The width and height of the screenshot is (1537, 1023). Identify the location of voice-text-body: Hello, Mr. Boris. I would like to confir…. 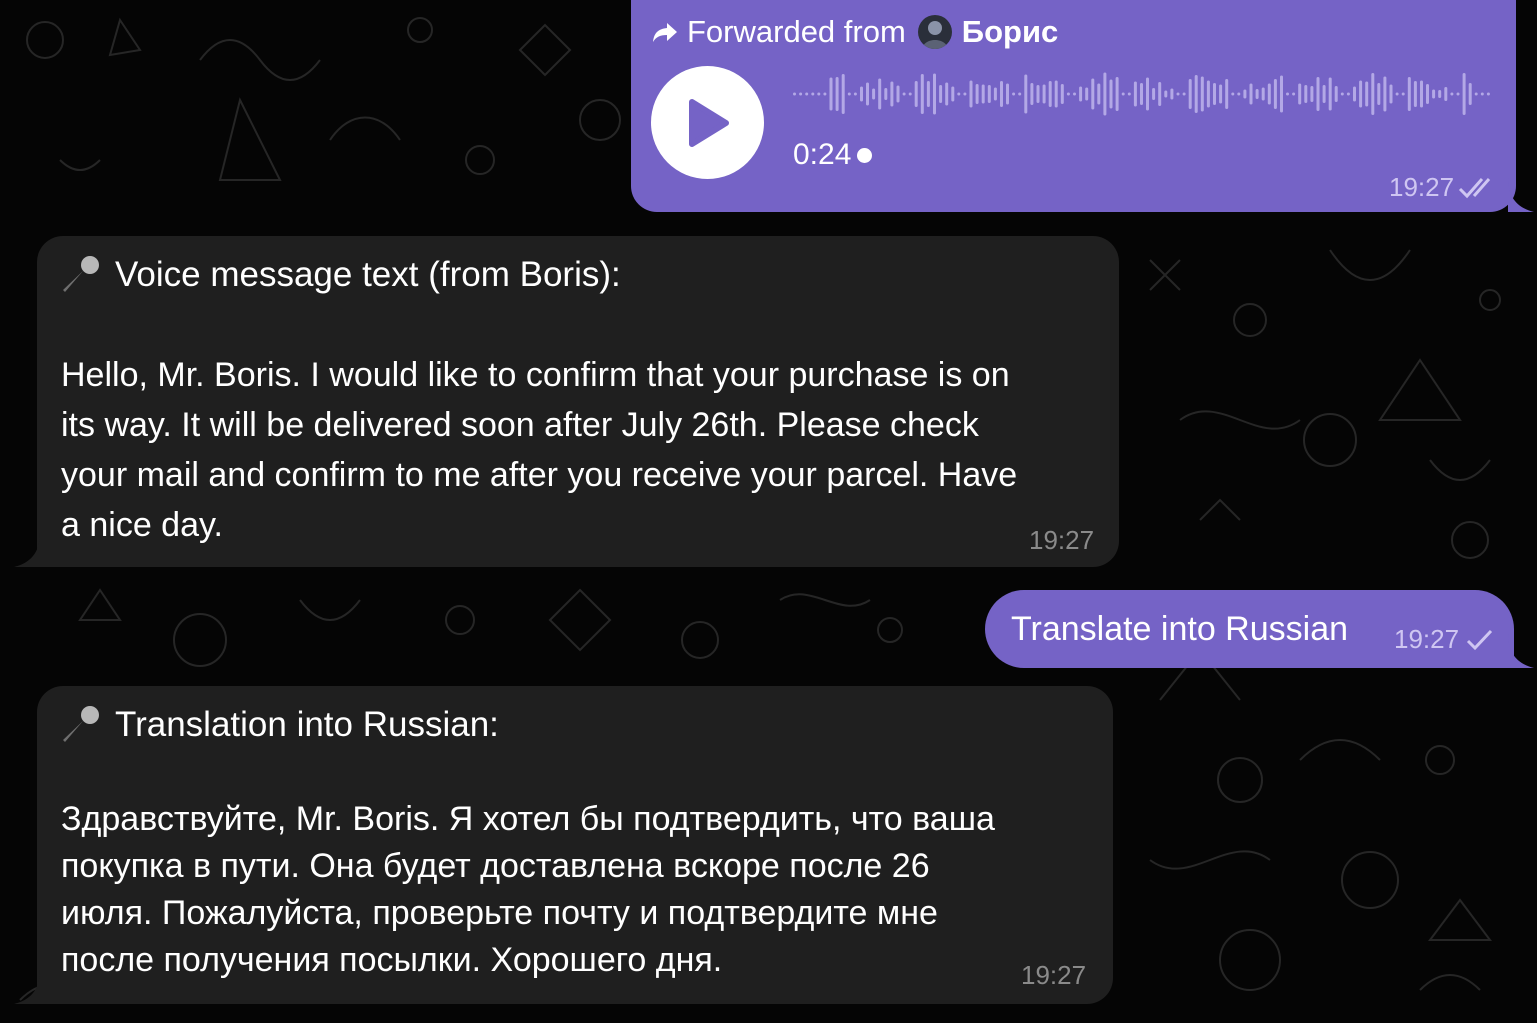
(539, 450).